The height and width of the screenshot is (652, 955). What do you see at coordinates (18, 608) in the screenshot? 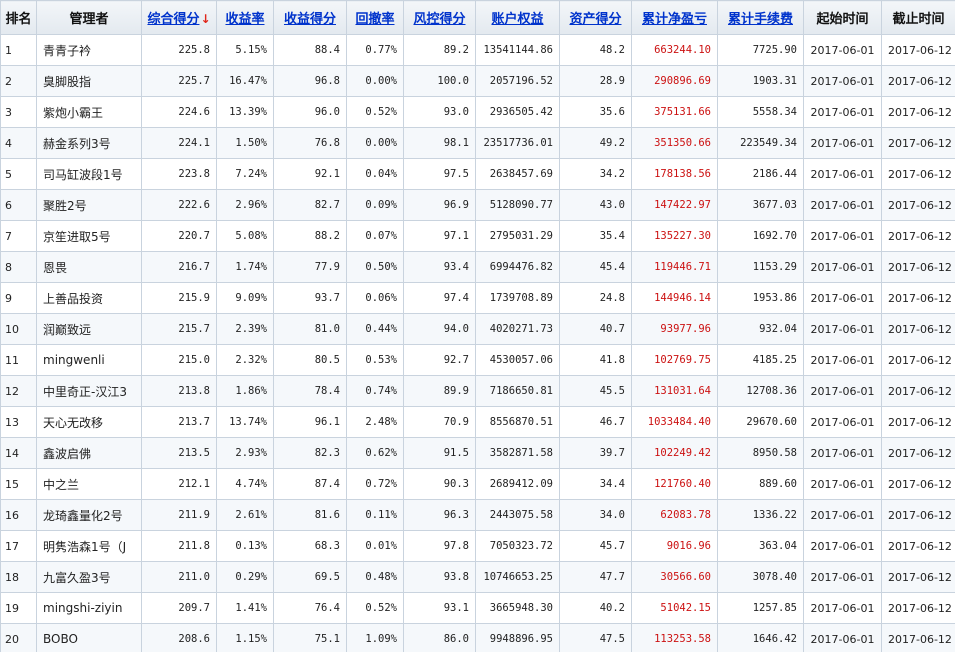
I see `cell-rank: 19` at bounding box center [18, 608].